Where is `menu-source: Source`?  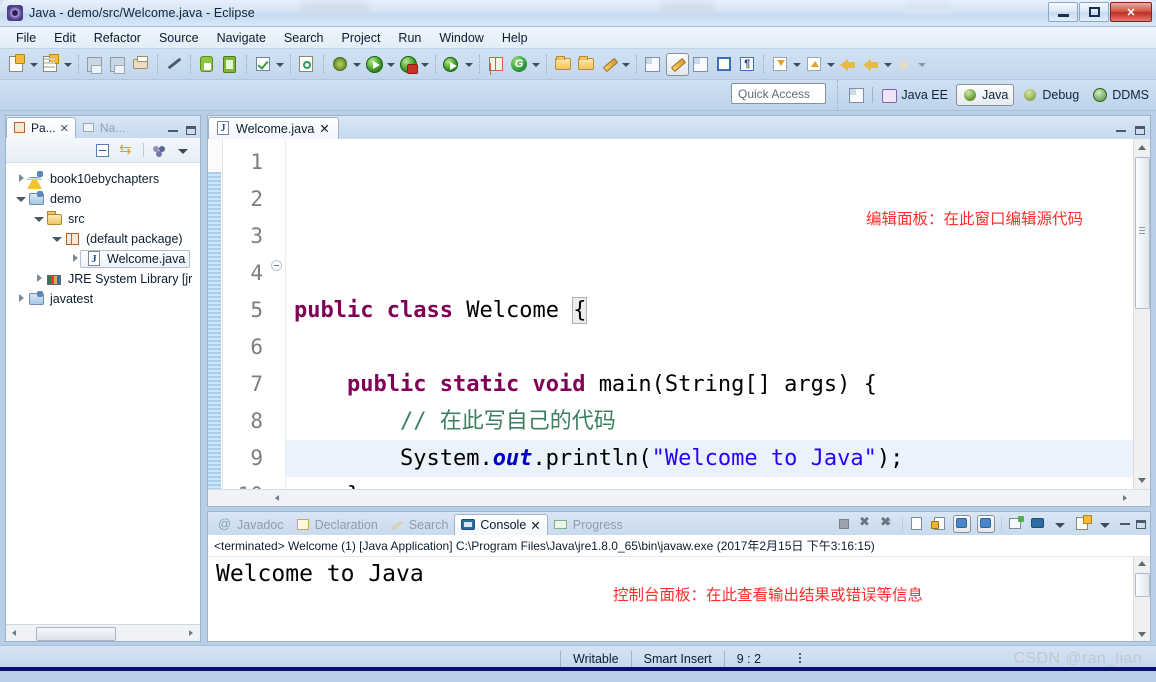
menu-source: Source is located at coordinates (179, 38).